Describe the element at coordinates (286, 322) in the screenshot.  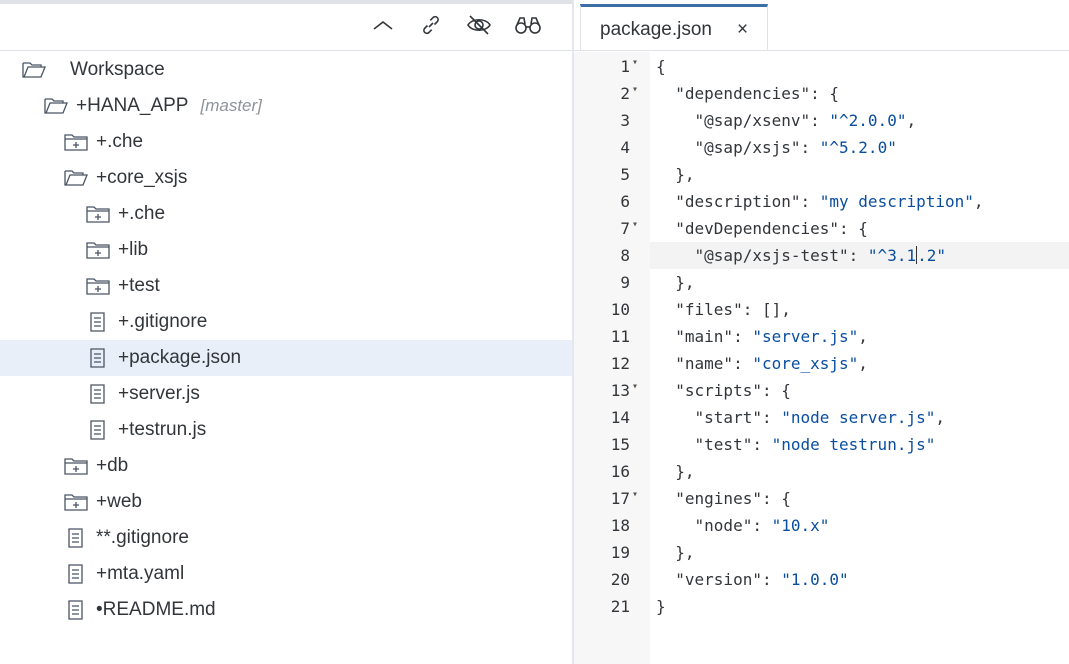
I see `tree-file-item: +.gitignore` at that location.